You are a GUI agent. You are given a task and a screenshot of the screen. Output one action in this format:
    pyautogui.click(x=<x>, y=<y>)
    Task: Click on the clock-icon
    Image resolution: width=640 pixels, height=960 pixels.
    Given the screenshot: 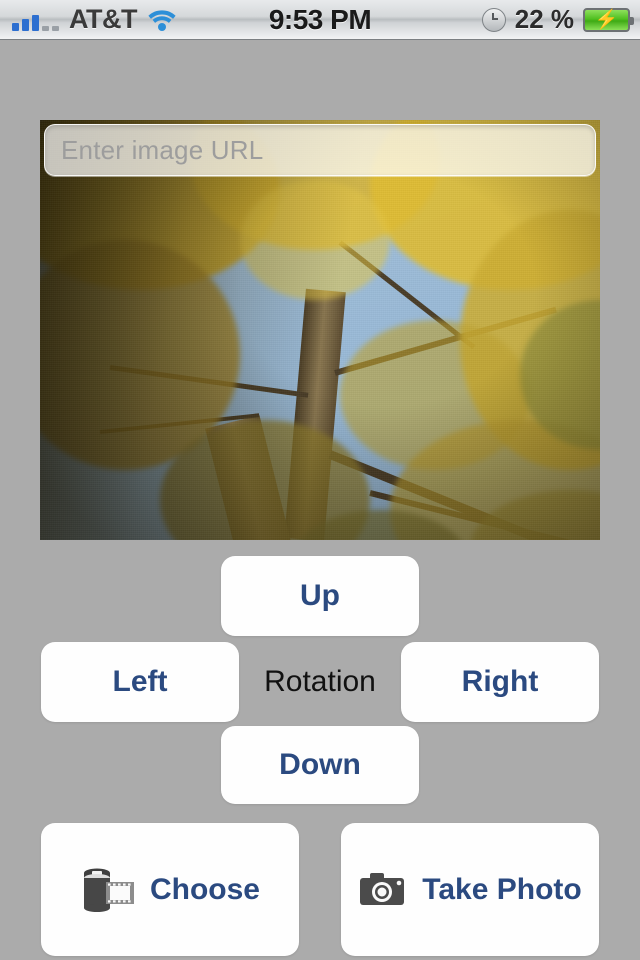 What is the action you would take?
    pyautogui.click(x=493, y=19)
    